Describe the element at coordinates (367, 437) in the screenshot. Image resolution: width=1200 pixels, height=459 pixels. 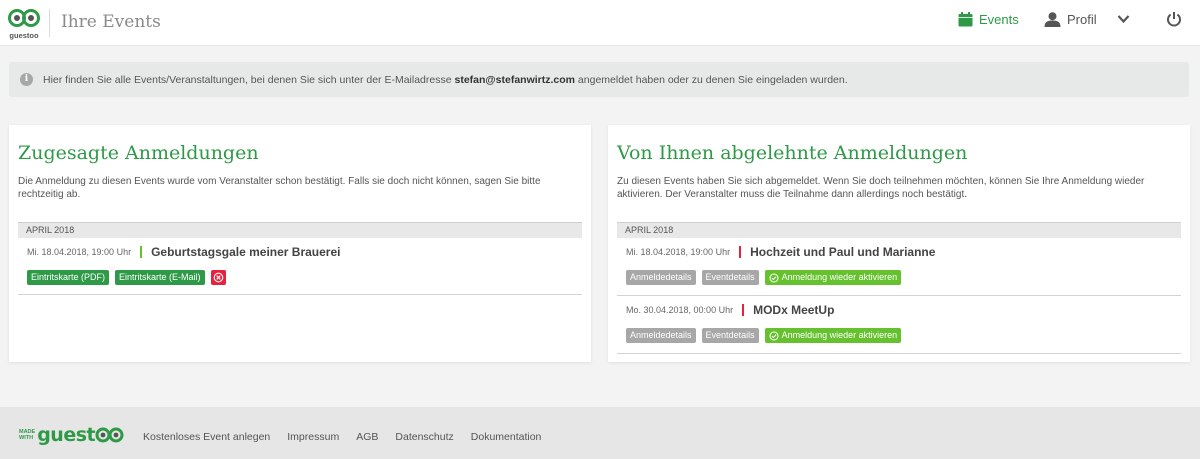
I see `footer-link-agb: AGB` at that location.